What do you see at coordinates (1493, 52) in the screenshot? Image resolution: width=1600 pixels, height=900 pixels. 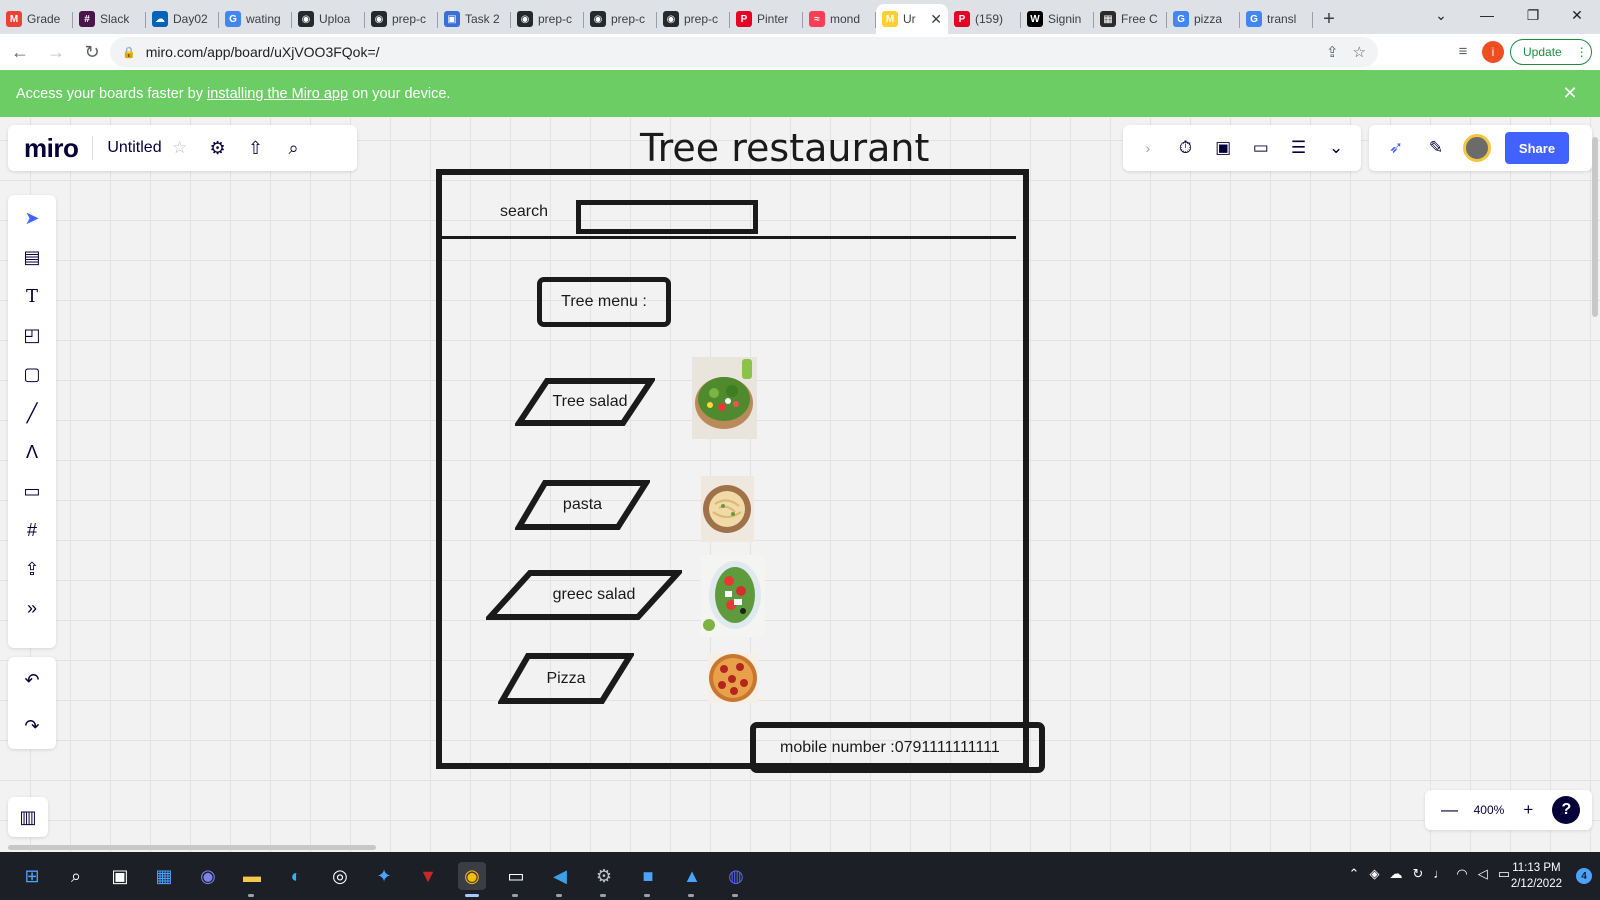 I see `profile-avatar: i` at bounding box center [1493, 52].